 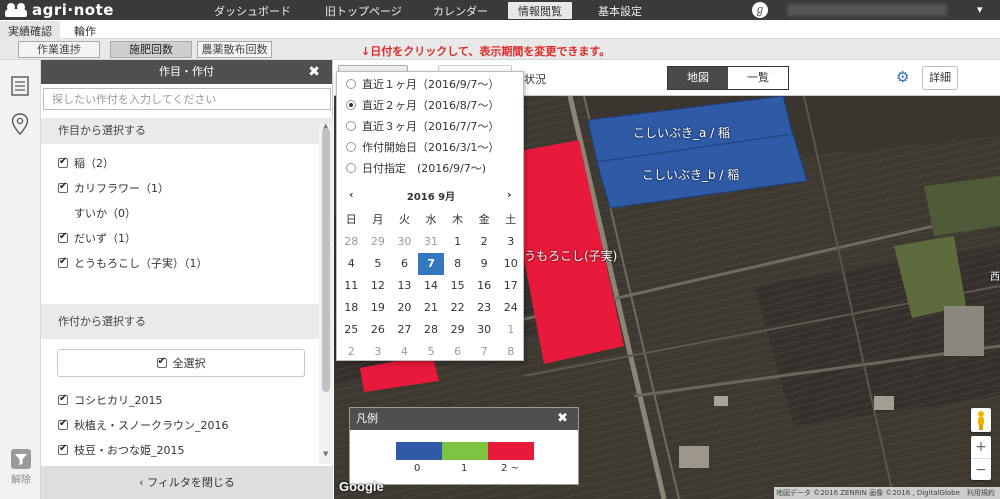 What do you see at coordinates (904, 77) in the screenshot?
I see `gear-icon: ⚙` at bounding box center [904, 77].